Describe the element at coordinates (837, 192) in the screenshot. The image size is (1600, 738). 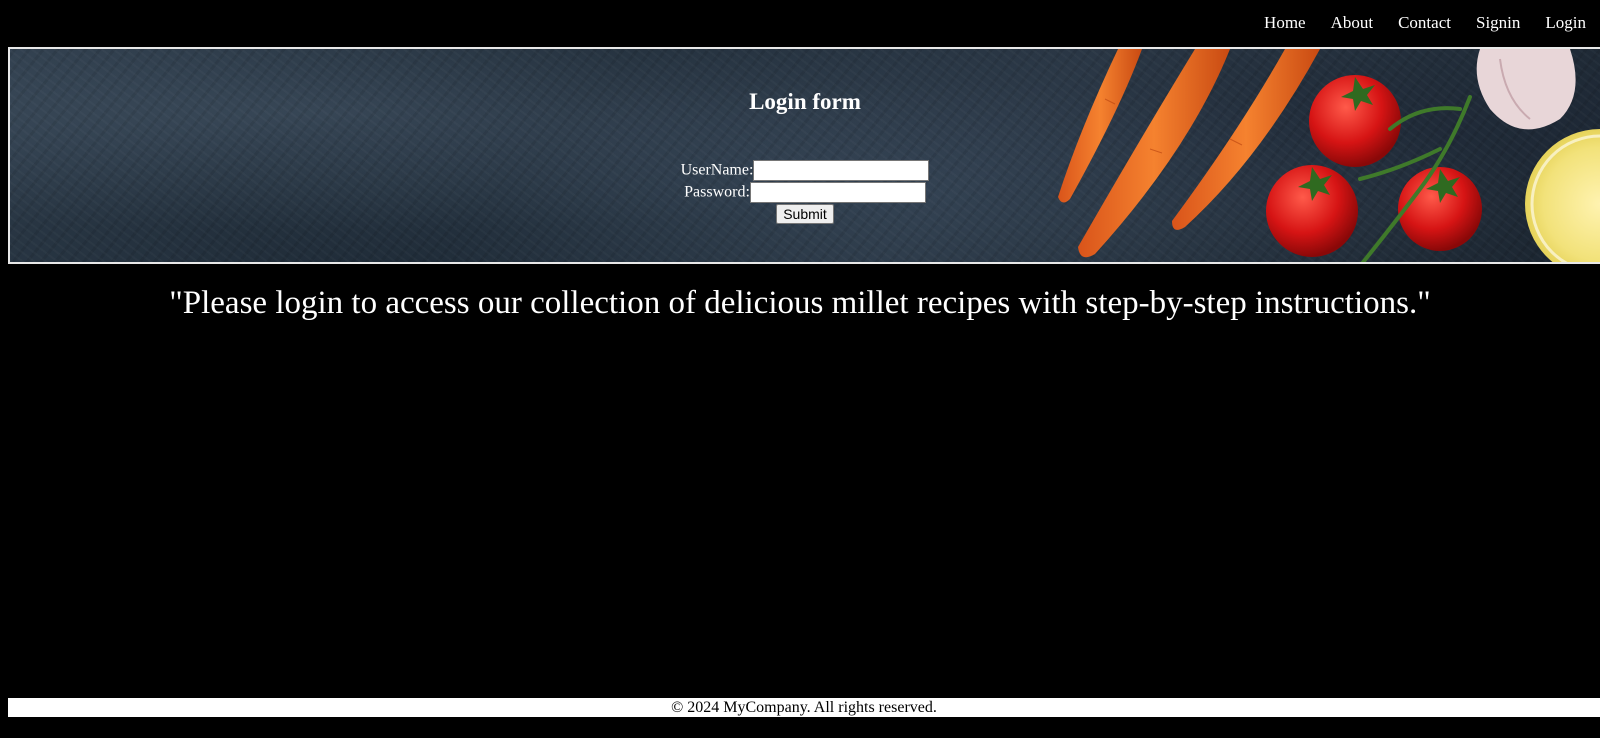
I see `password-input` at that location.